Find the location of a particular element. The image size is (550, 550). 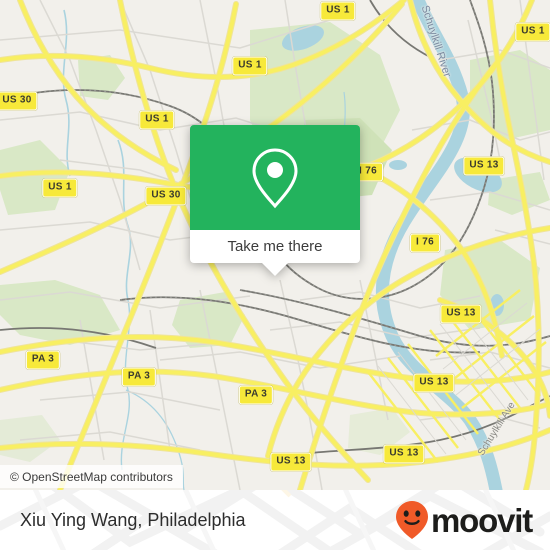

popup-pointer-tail is located at coordinates (275, 269).